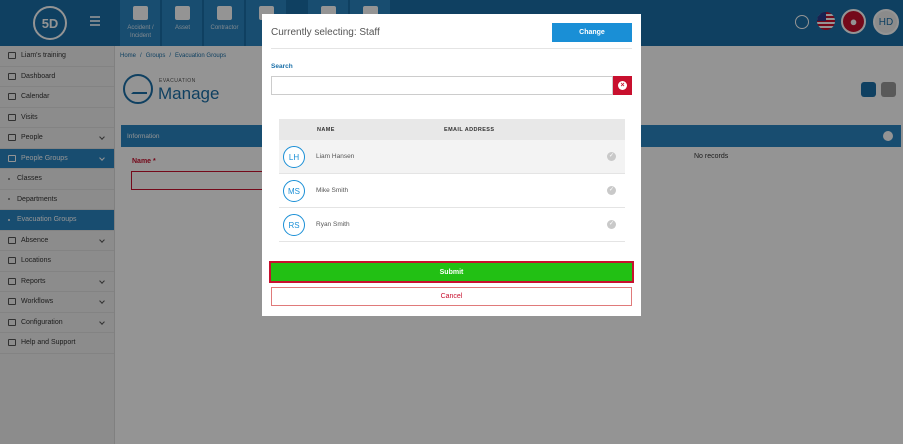 This screenshot has width=903, height=444. I want to click on person-name: Liam Hansen, so click(335, 156).